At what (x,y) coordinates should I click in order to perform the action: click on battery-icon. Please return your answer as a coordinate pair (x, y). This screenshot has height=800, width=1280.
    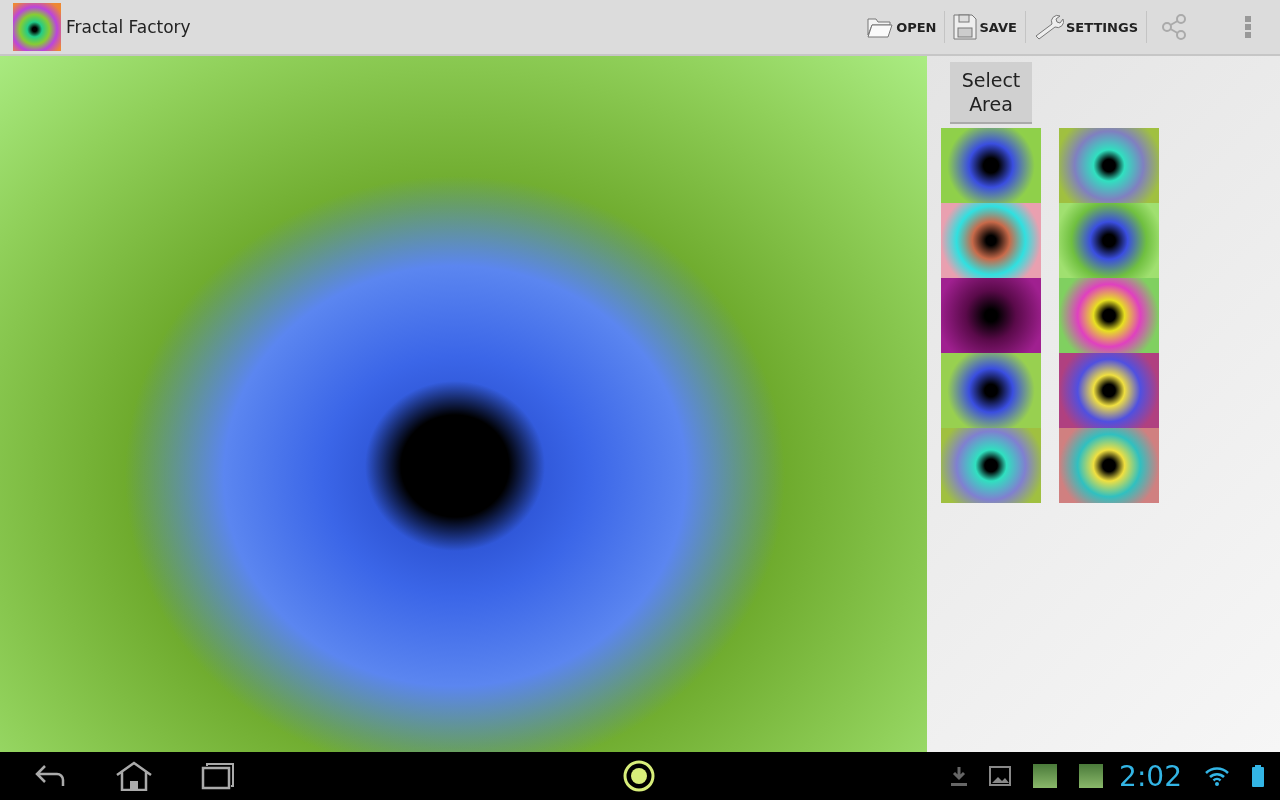
    Looking at the image, I should click on (1258, 776).